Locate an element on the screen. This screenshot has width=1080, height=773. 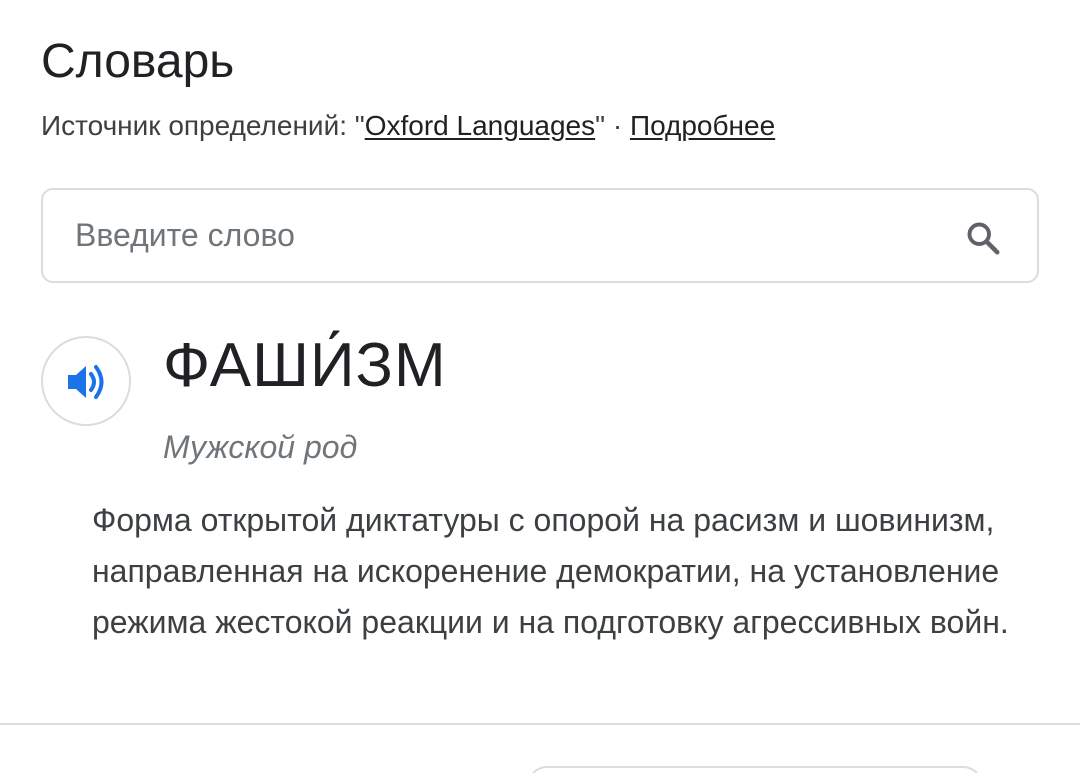
headword: ФАШИ́ЗМ is located at coordinates (305, 365).